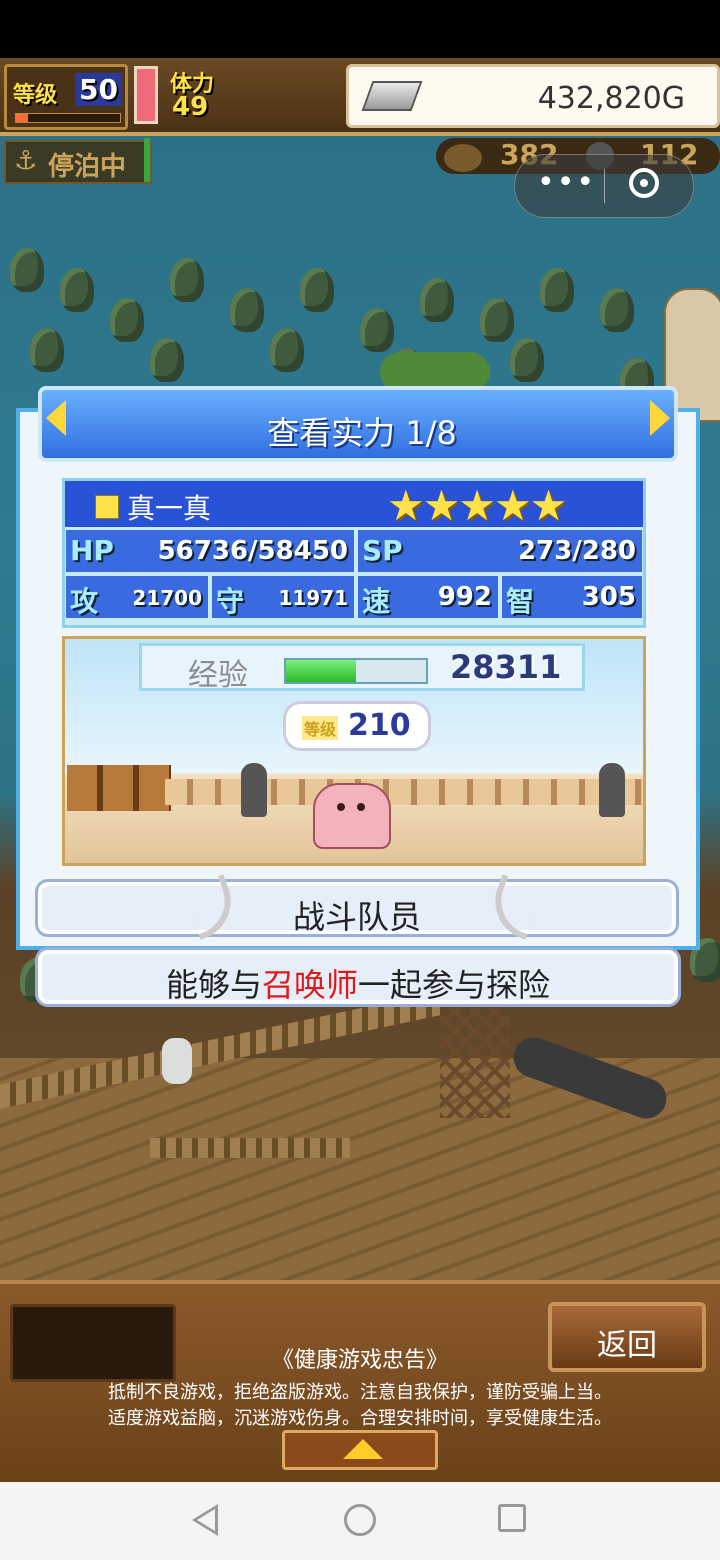  I want to click on dialog-title-bar: 查看实力 1/8, so click(358, 424).